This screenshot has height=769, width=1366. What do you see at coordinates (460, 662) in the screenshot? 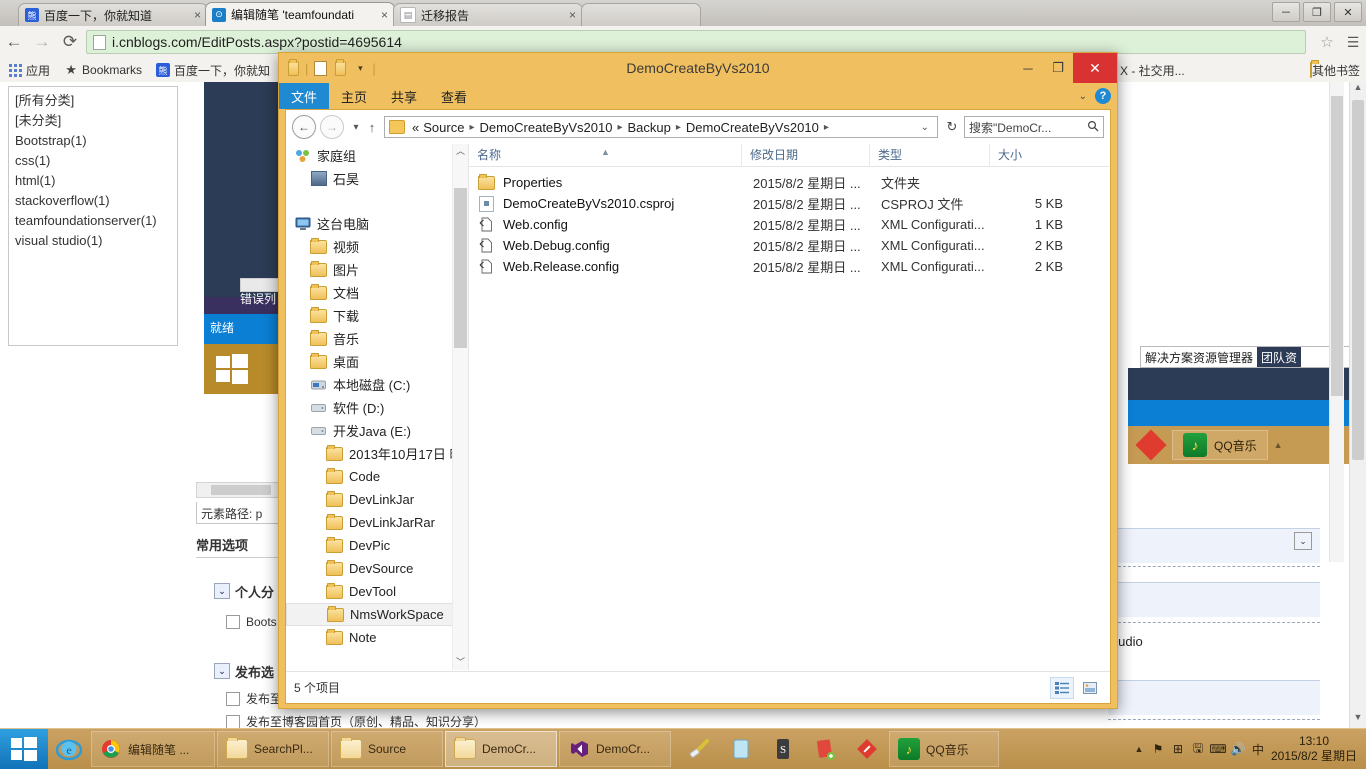
I see `scroll-down-arrow: ﹀` at bounding box center [460, 662].